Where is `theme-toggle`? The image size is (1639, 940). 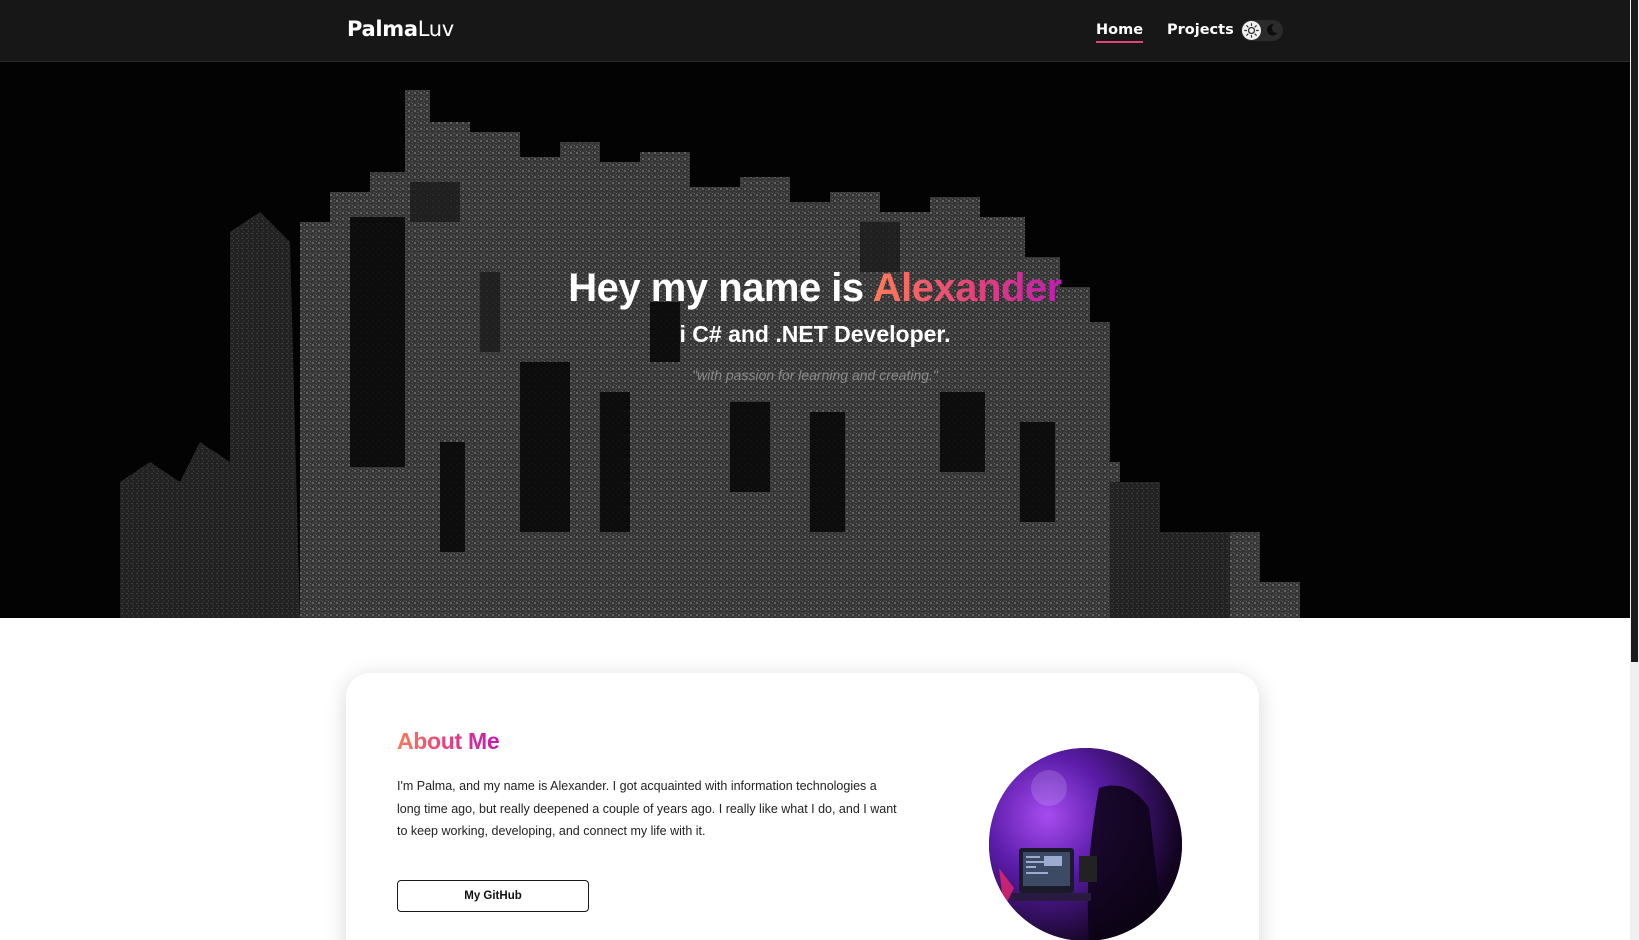 theme-toggle is located at coordinates (1262, 30).